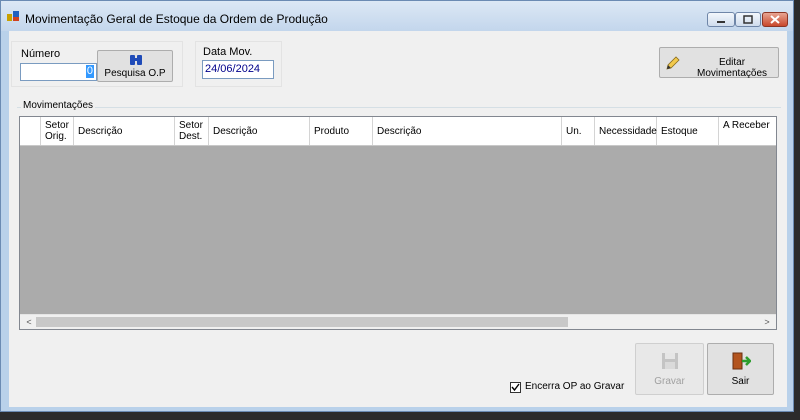 This screenshot has height=420, width=800. Describe the element at coordinates (57, 131) in the screenshot. I see `col-setor-orig: Setor Orig.` at that location.